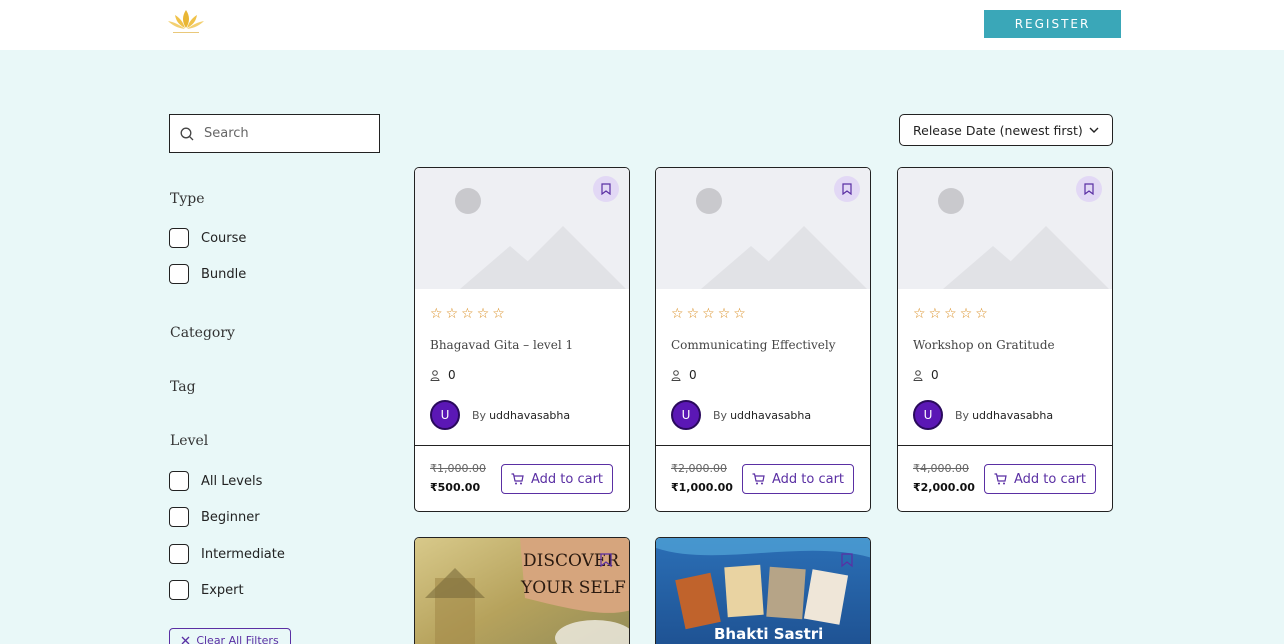  Describe the element at coordinates (189, 441) in the screenshot. I see `level-filter-heading: Level` at that location.